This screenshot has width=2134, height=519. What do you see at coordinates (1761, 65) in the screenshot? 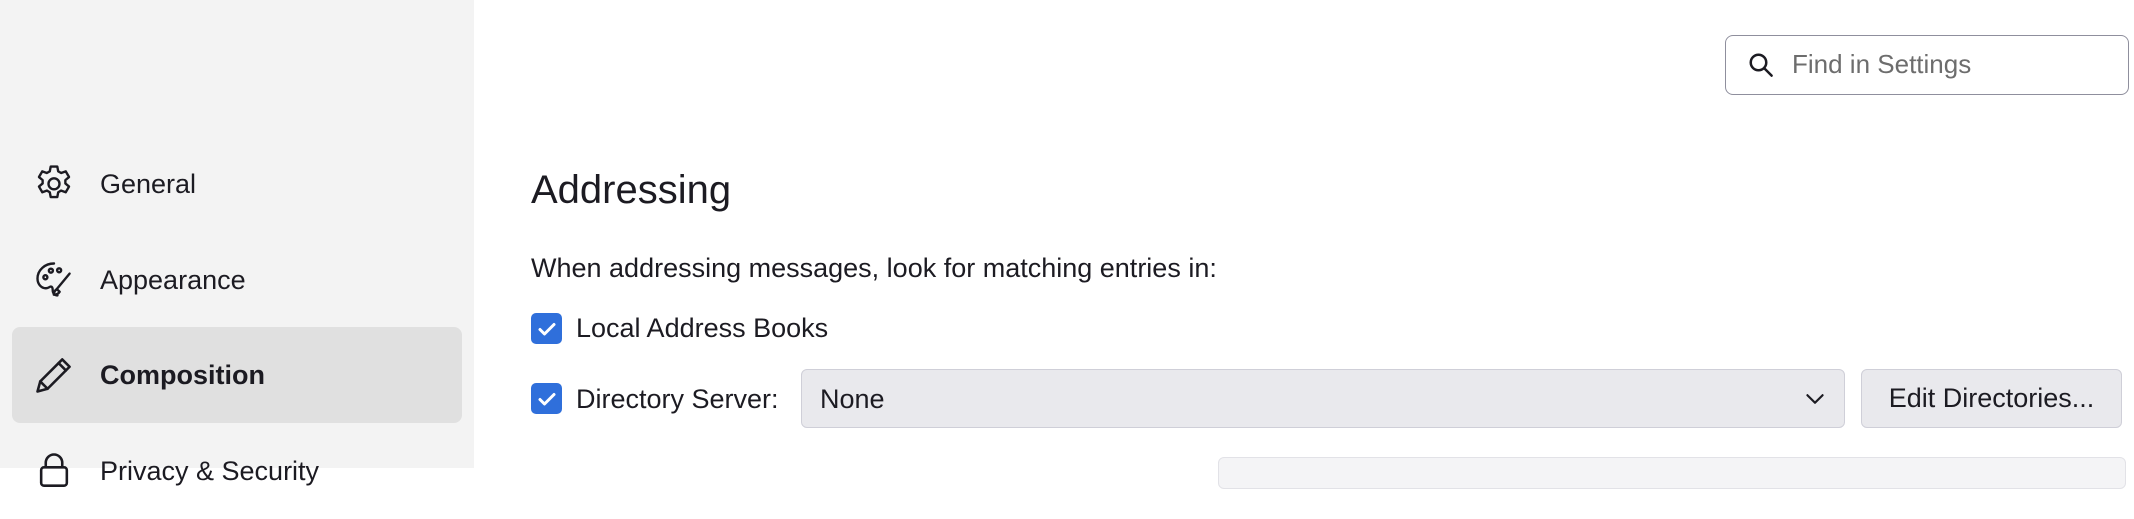
I see `search-icon` at bounding box center [1761, 65].